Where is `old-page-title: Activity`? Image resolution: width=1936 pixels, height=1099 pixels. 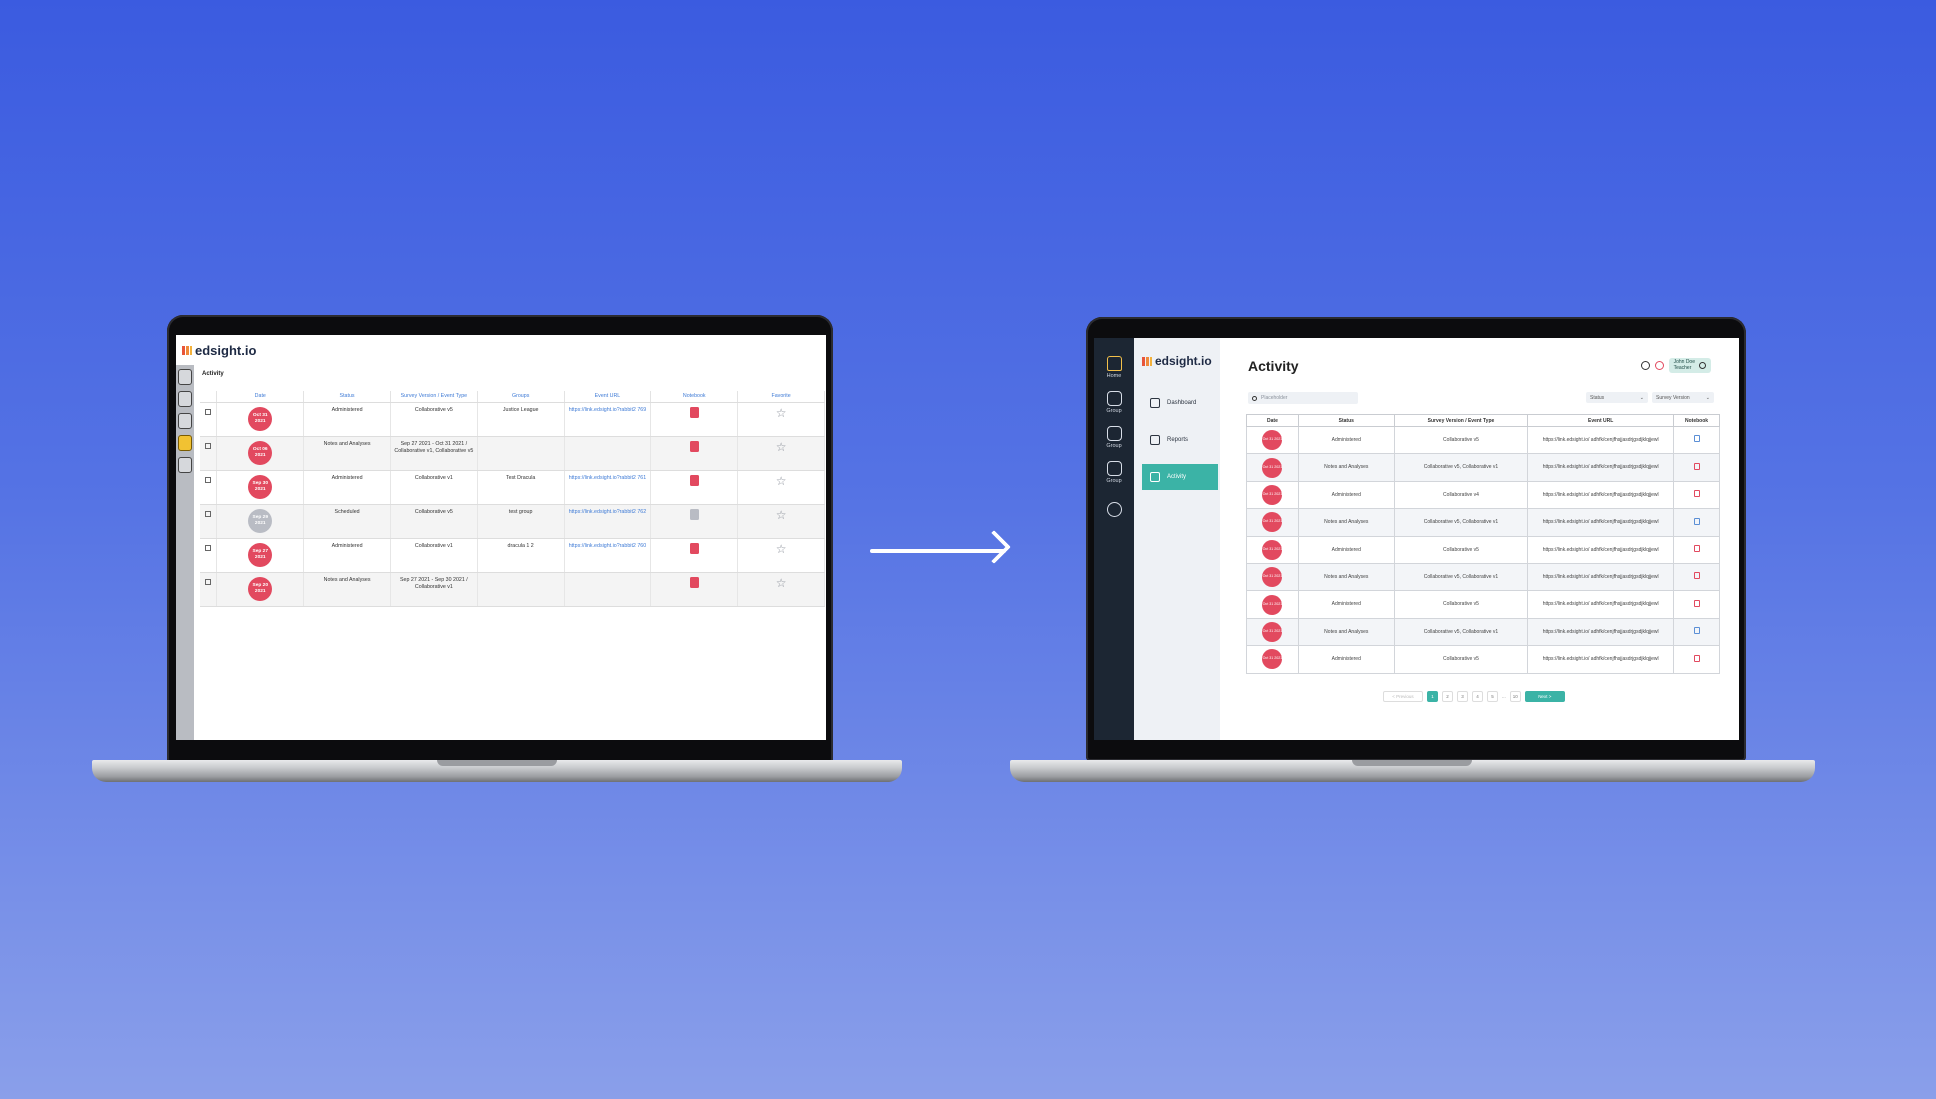 old-page-title: Activity is located at coordinates (213, 374).